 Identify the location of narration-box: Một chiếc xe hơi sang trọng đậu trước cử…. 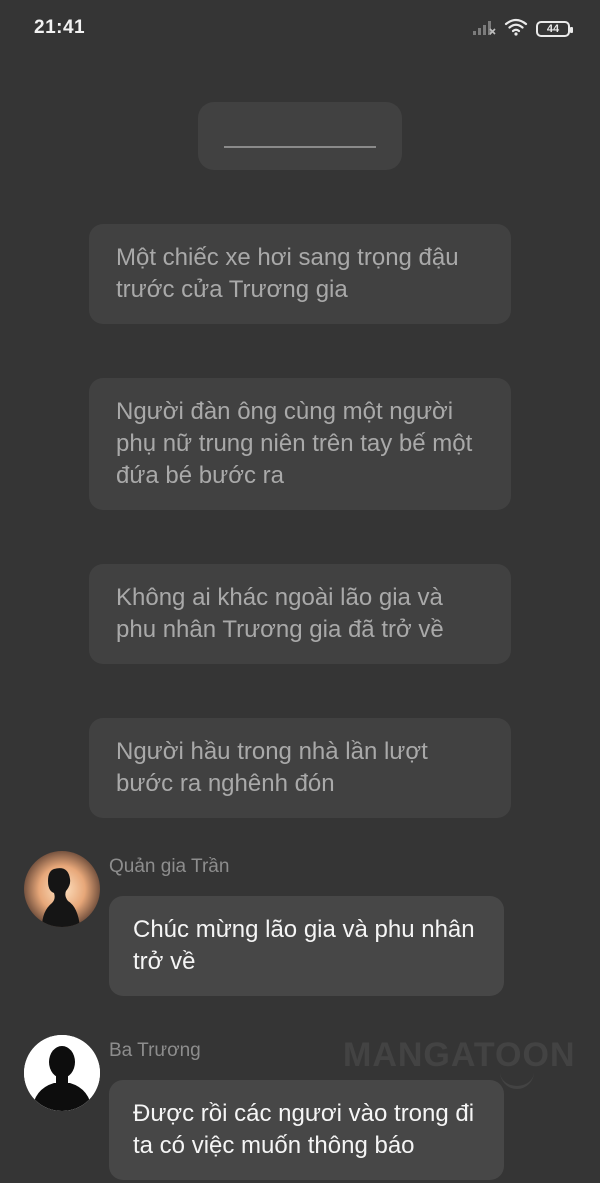
(300, 274).